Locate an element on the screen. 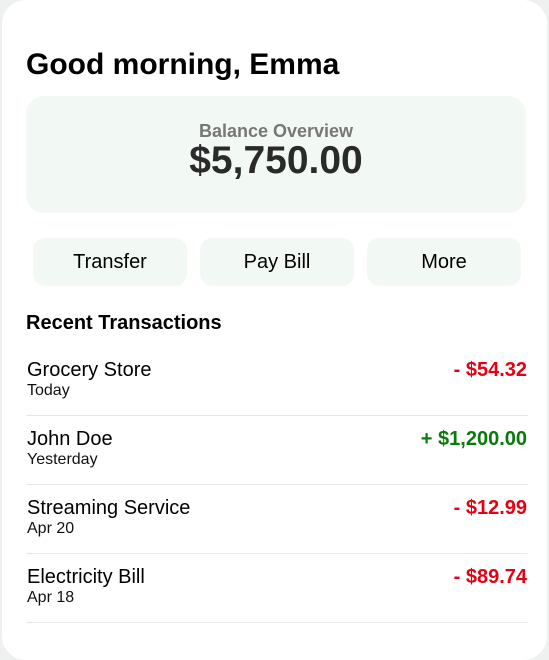  transaction-row: Streaming Service Apr 20 - $12.99 is located at coordinates (277, 519).